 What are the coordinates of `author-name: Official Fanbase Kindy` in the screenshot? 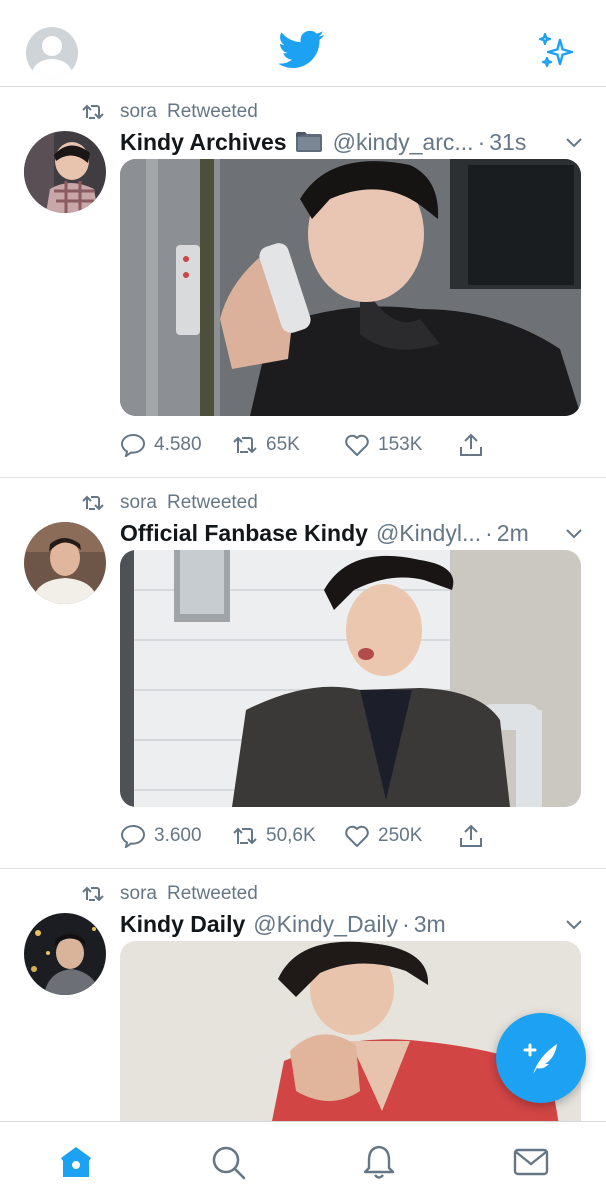 It's located at (244, 533).